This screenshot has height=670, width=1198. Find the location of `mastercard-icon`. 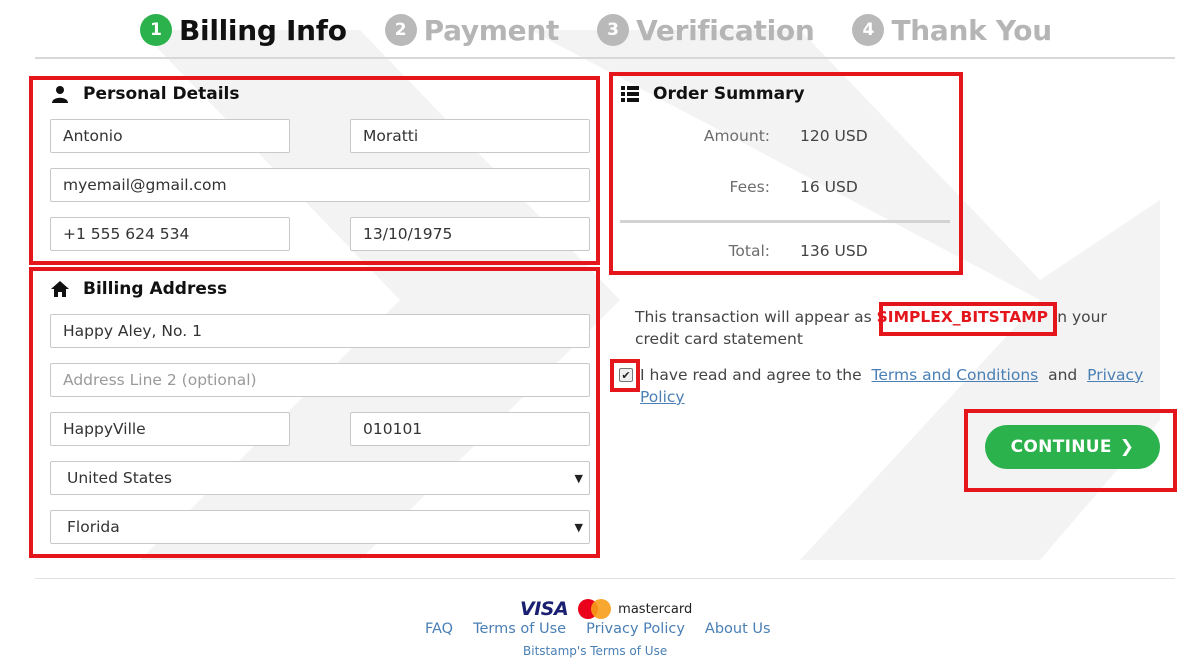

mastercard-icon is located at coordinates (595, 609).